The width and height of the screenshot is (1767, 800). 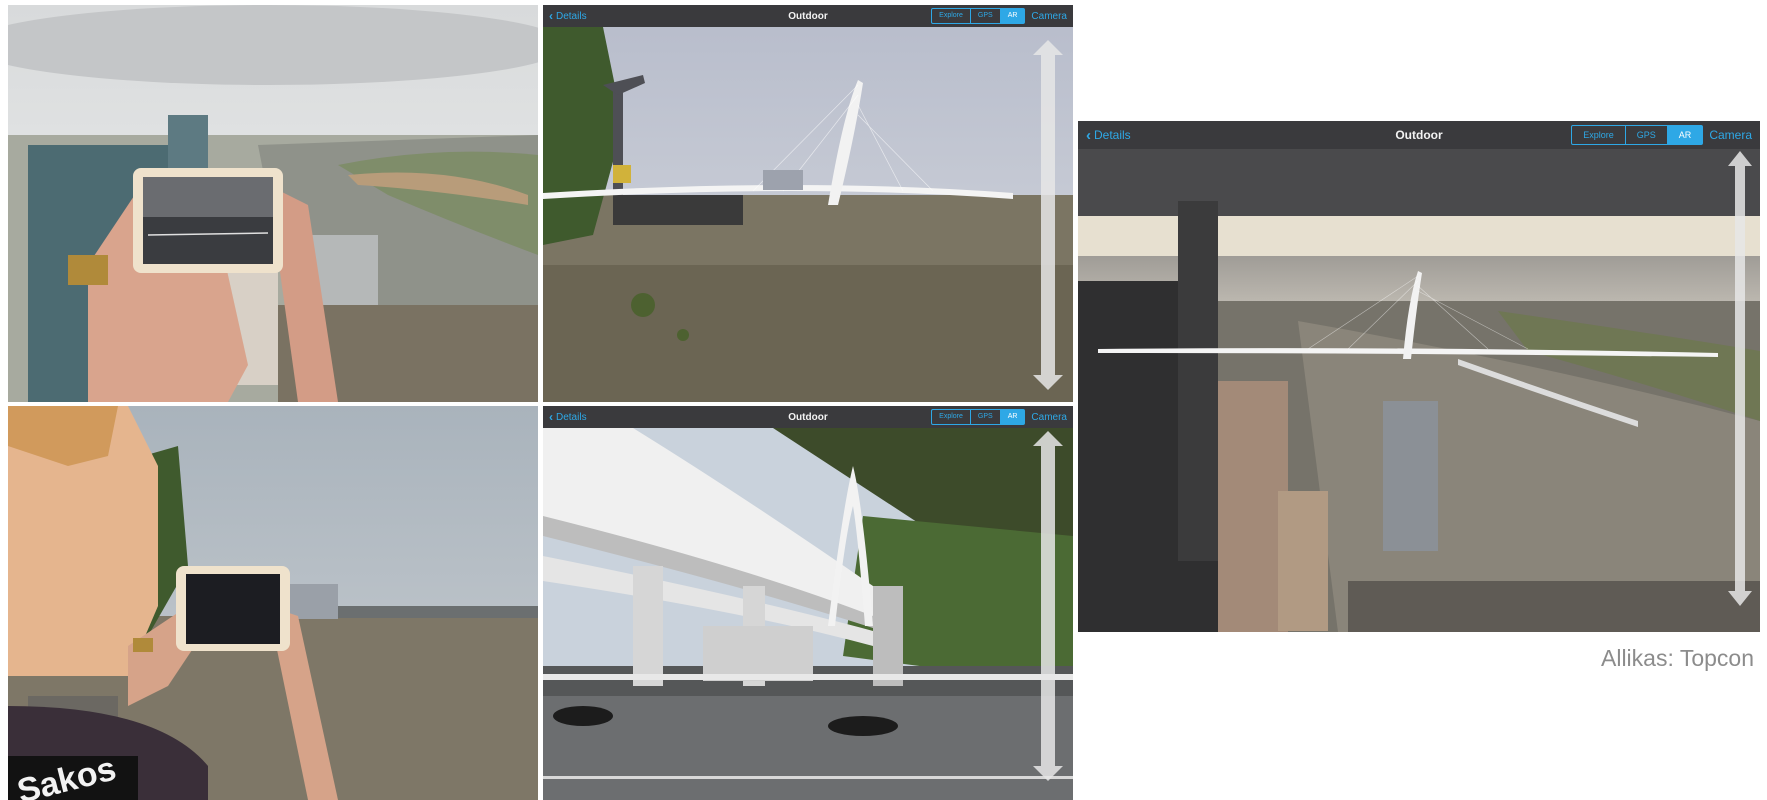 What do you see at coordinates (1677, 658) in the screenshot?
I see `image-credit: Allikas: Topcon` at bounding box center [1677, 658].